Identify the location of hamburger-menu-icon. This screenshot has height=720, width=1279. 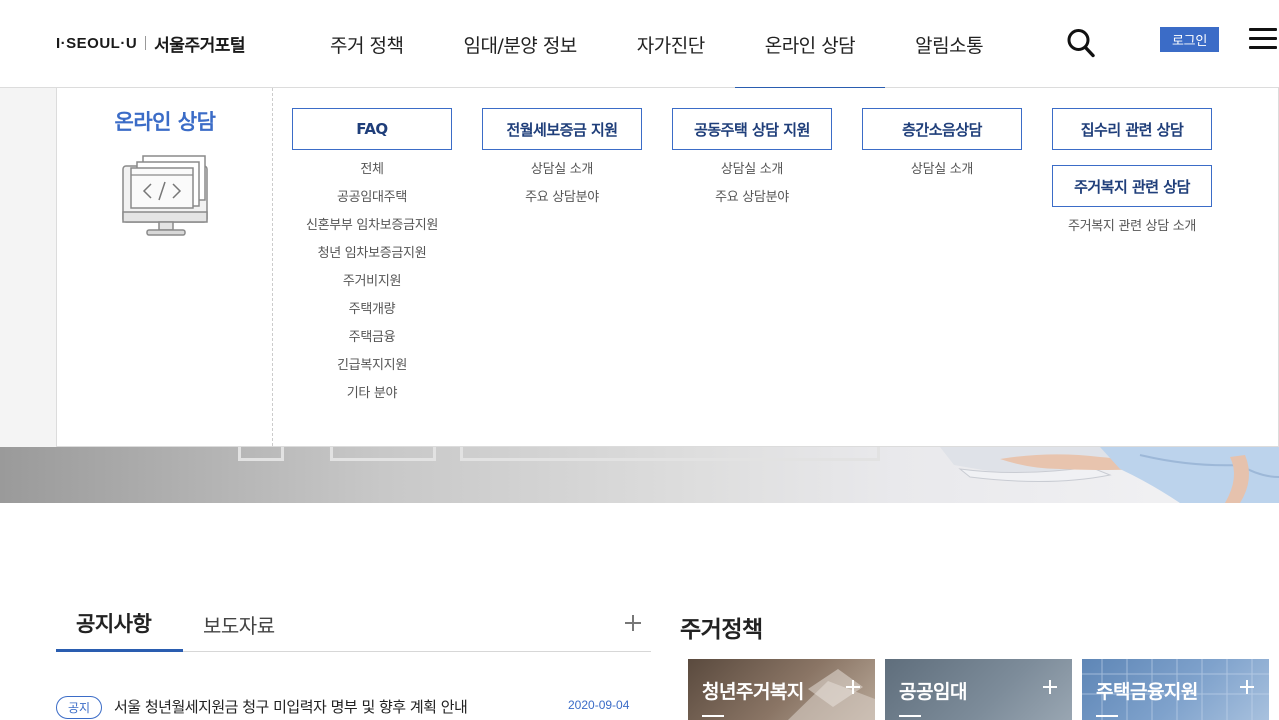
(1263, 39).